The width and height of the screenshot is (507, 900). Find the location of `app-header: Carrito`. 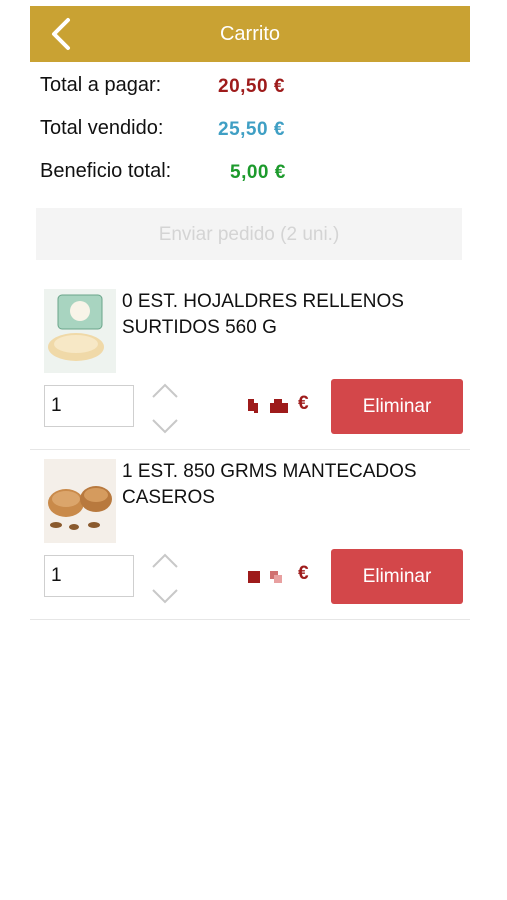

app-header: Carrito is located at coordinates (250, 34).